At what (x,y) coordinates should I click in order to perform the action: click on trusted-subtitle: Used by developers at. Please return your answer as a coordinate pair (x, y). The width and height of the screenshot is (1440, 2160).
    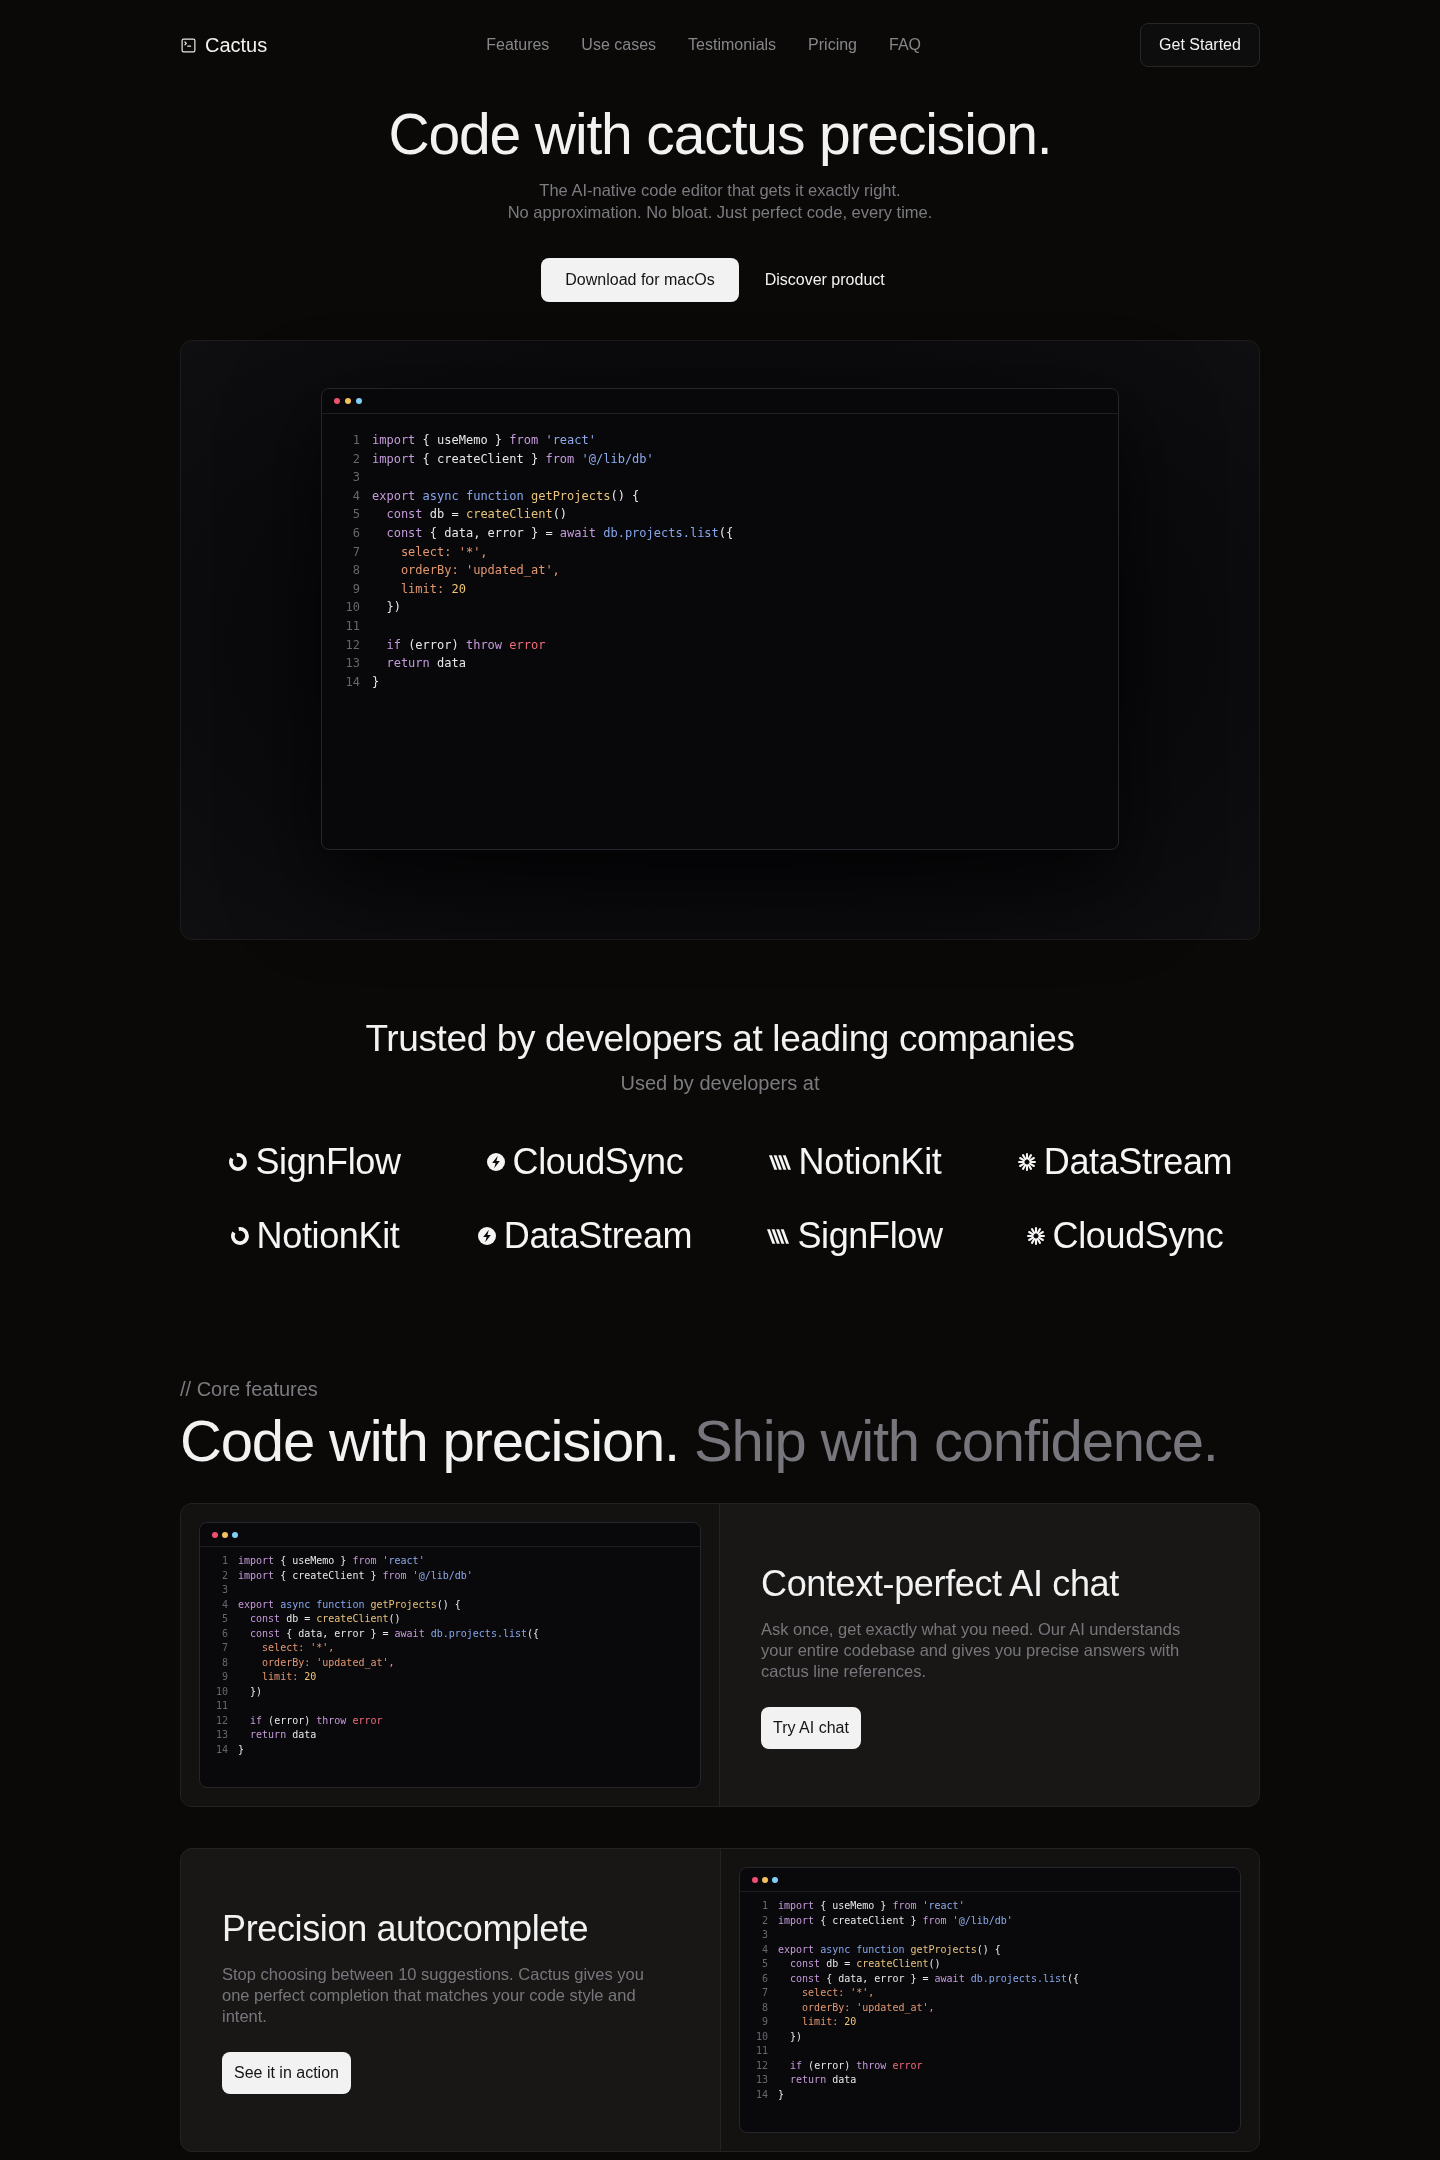
    Looking at the image, I should click on (720, 1083).